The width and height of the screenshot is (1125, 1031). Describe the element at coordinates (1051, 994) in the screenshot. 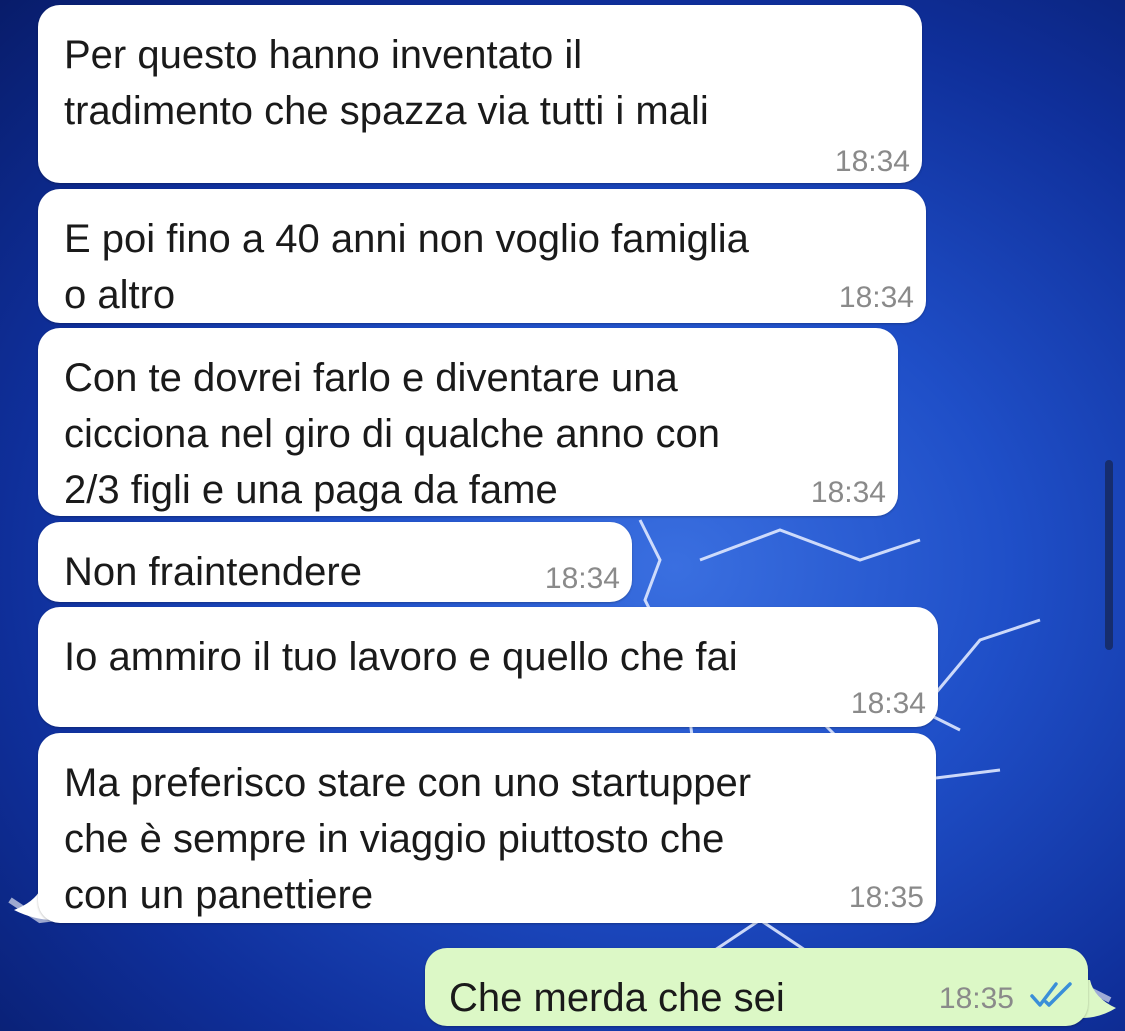

I see `double-check-icon` at that location.